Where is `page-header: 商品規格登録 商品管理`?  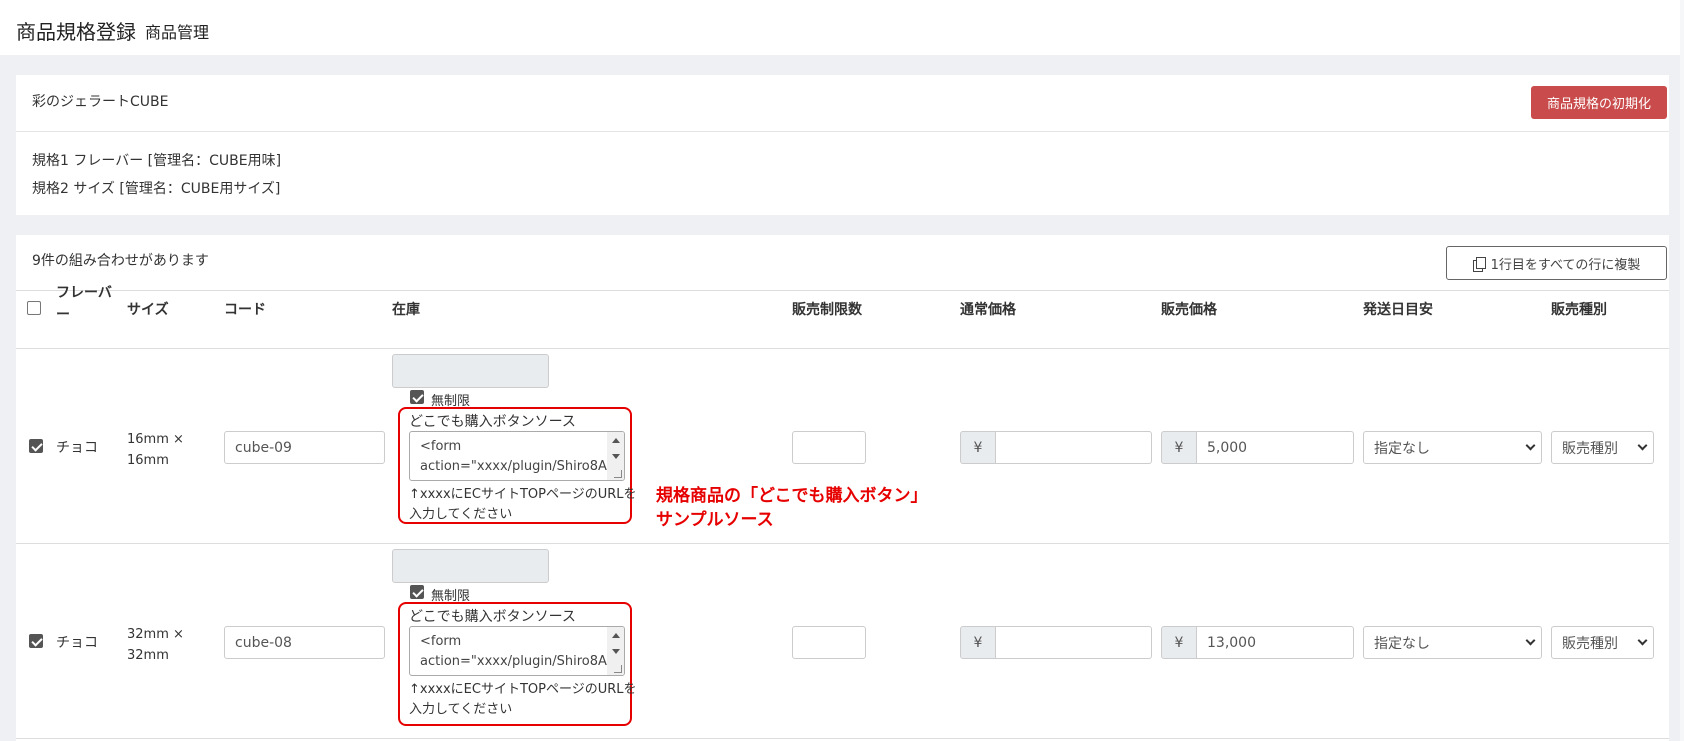 page-header: 商品規格登録 商品管理 is located at coordinates (842, 27).